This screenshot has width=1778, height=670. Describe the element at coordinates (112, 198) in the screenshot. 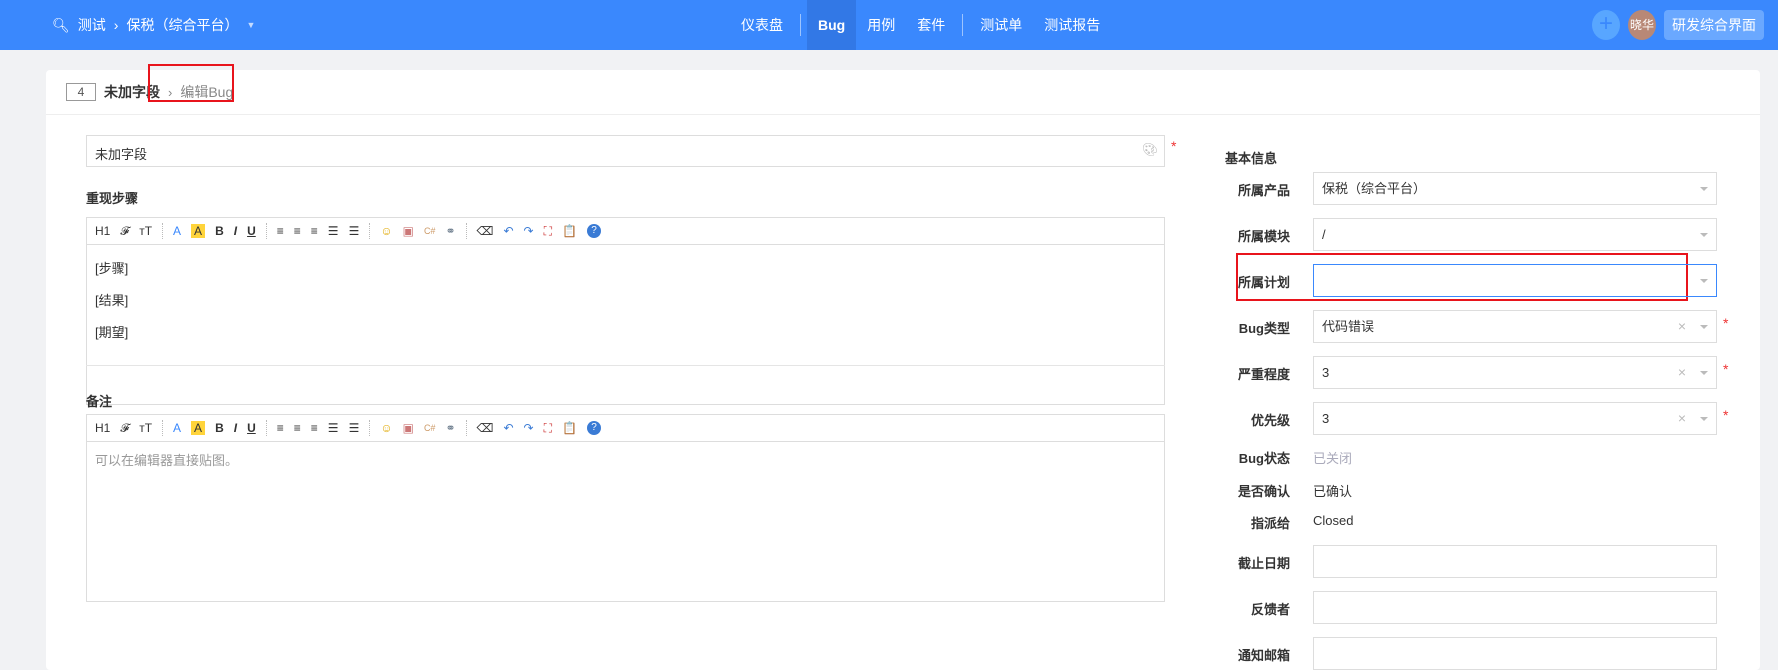

I see `steps-label: 重现步骤` at that location.